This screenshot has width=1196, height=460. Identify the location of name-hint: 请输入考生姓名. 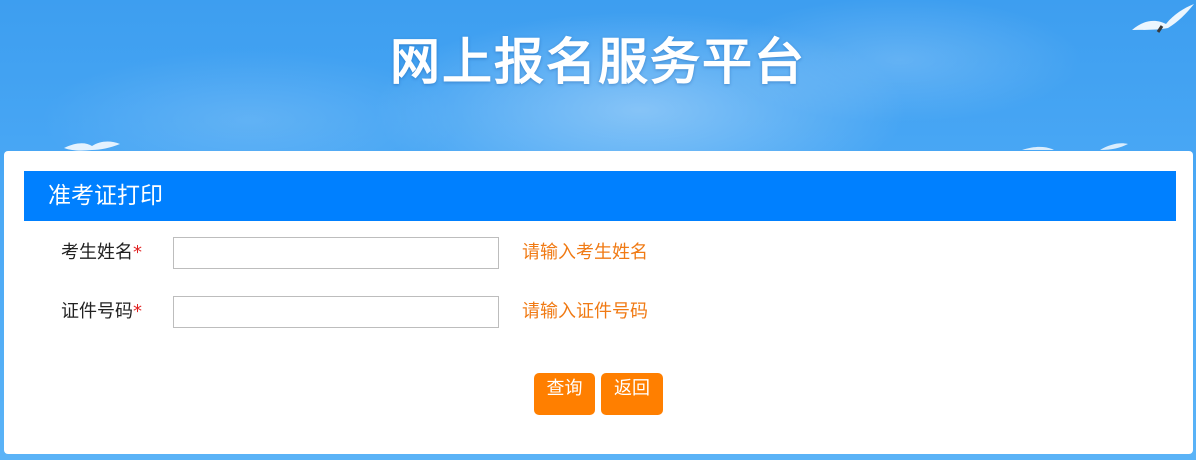
(585, 252).